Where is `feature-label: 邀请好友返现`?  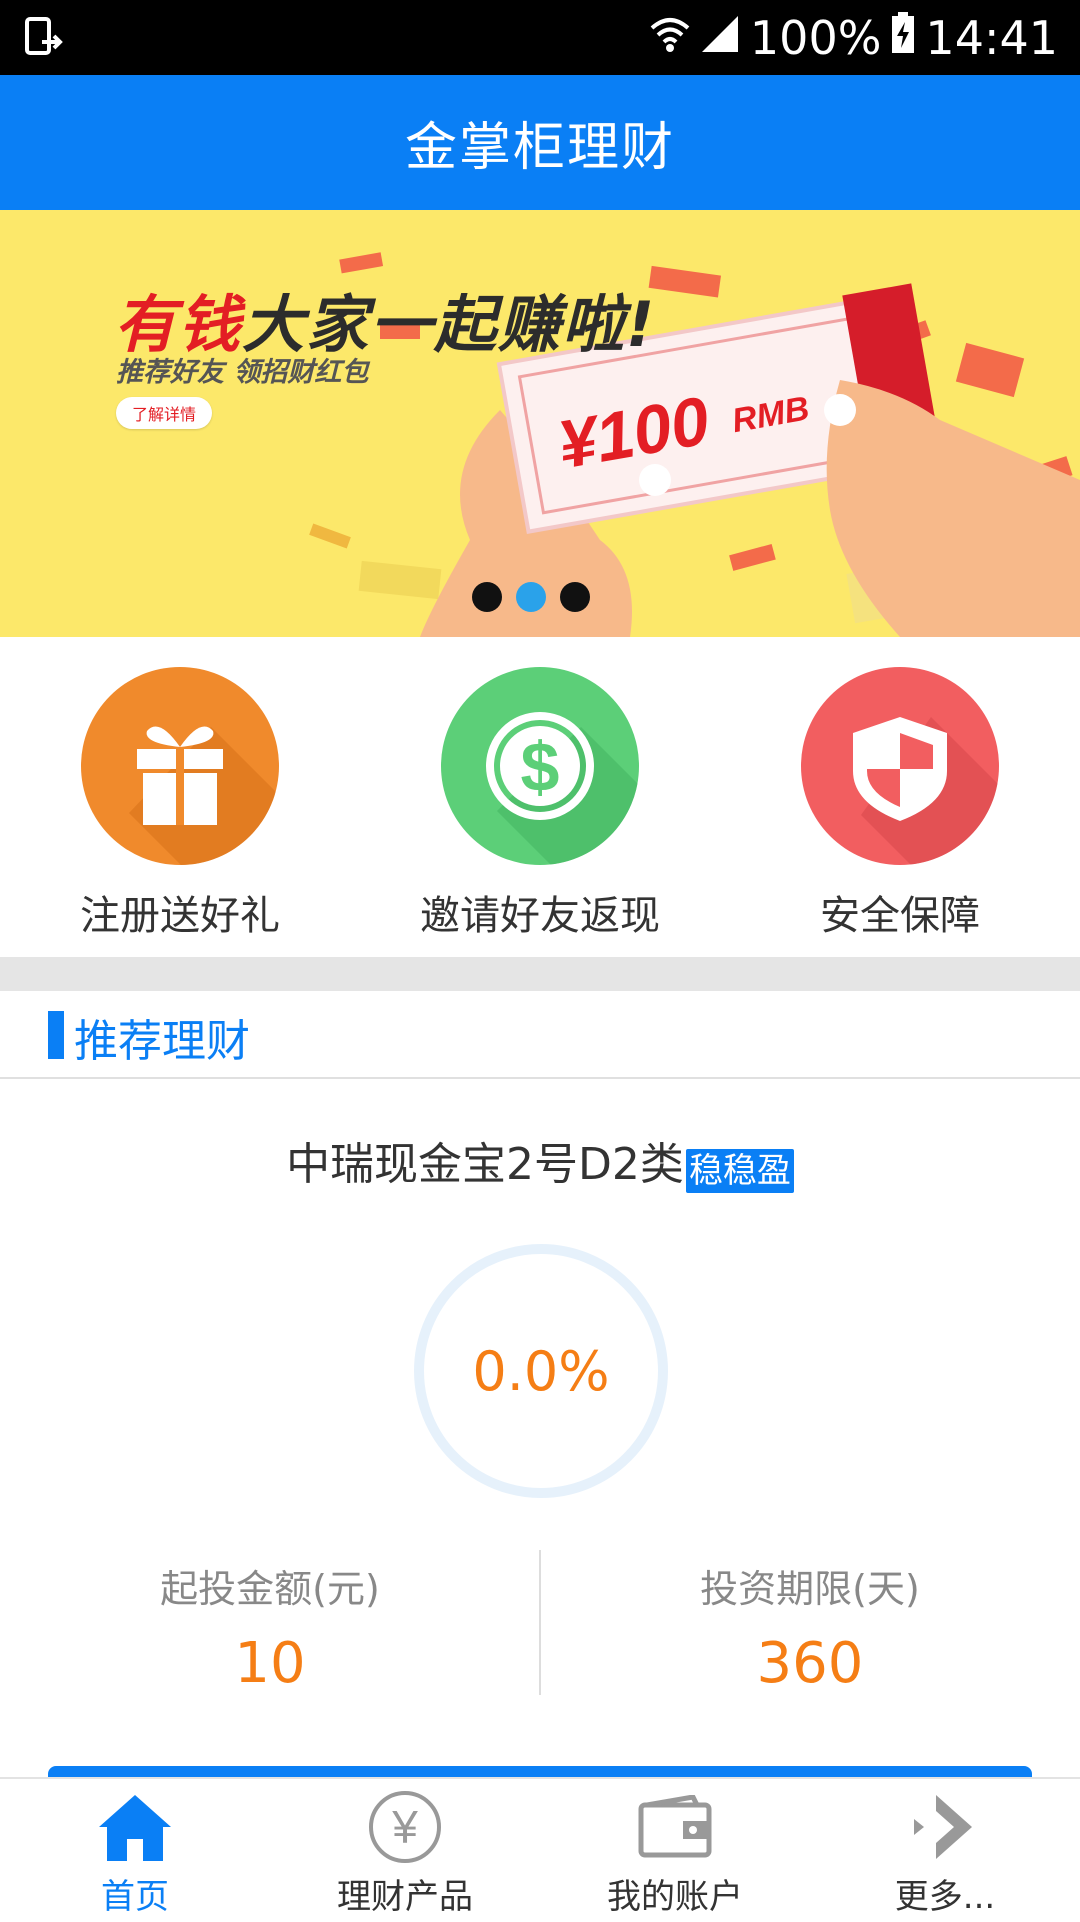 feature-label: 邀请好友返现 is located at coordinates (540, 916).